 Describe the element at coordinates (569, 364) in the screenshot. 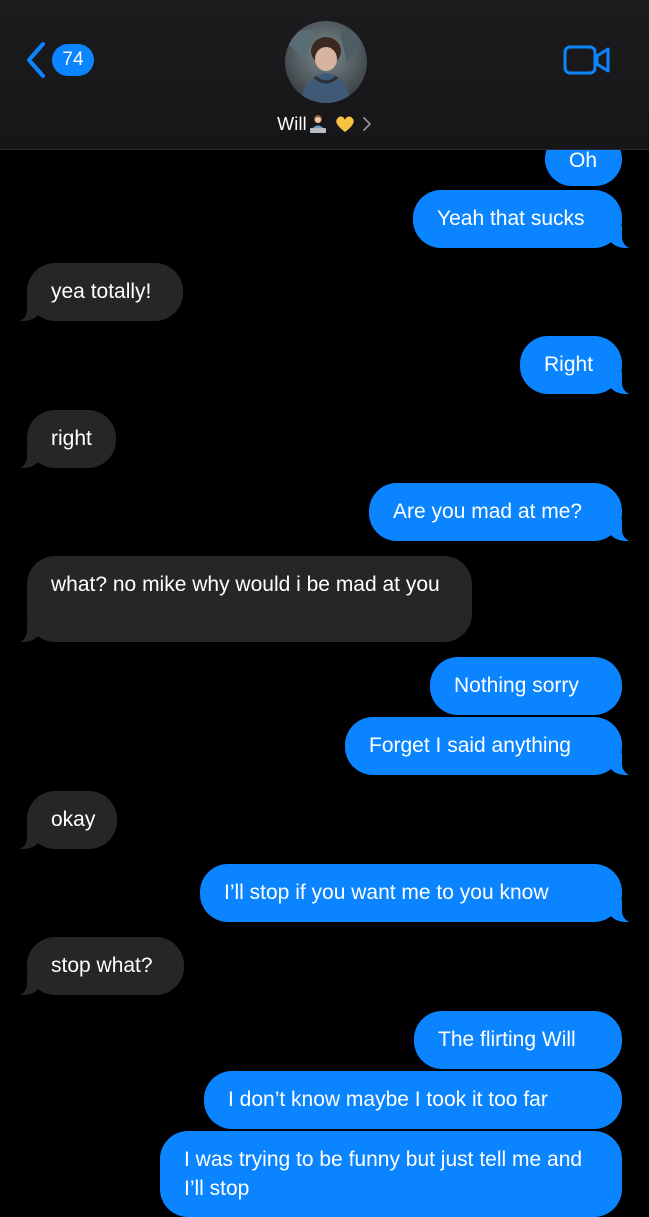

I see `message-text: Right` at that location.